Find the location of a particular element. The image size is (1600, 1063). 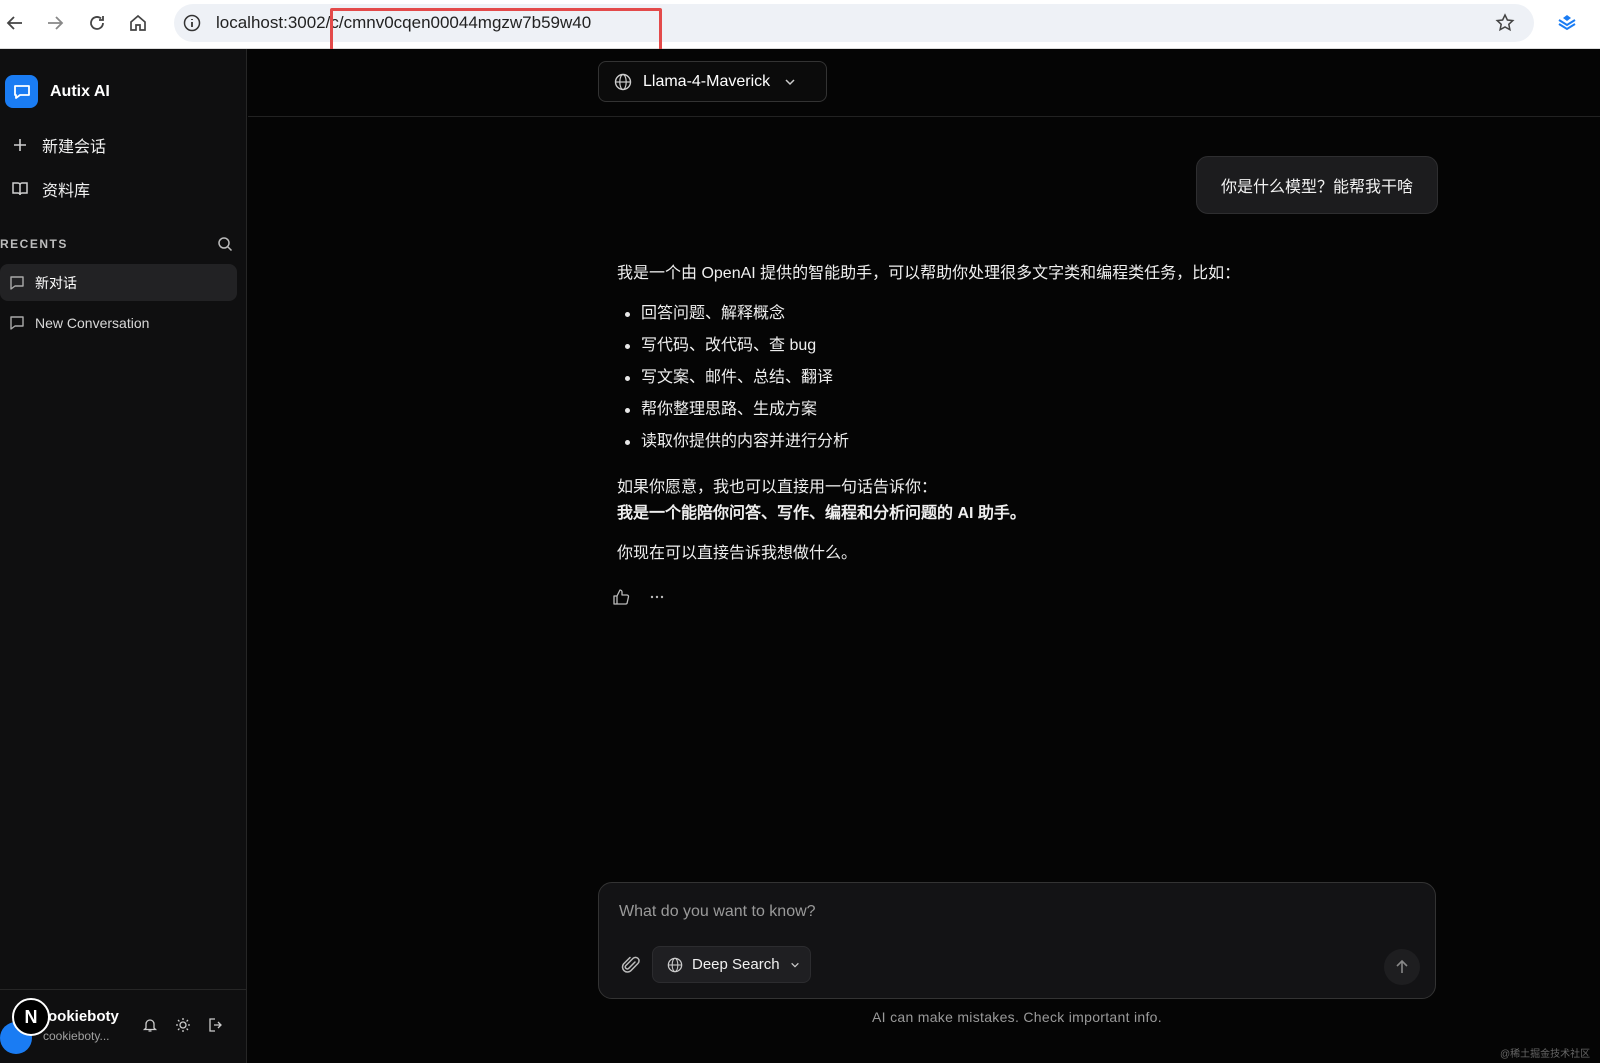

conversation-item: New Conversation is located at coordinates (118, 322).